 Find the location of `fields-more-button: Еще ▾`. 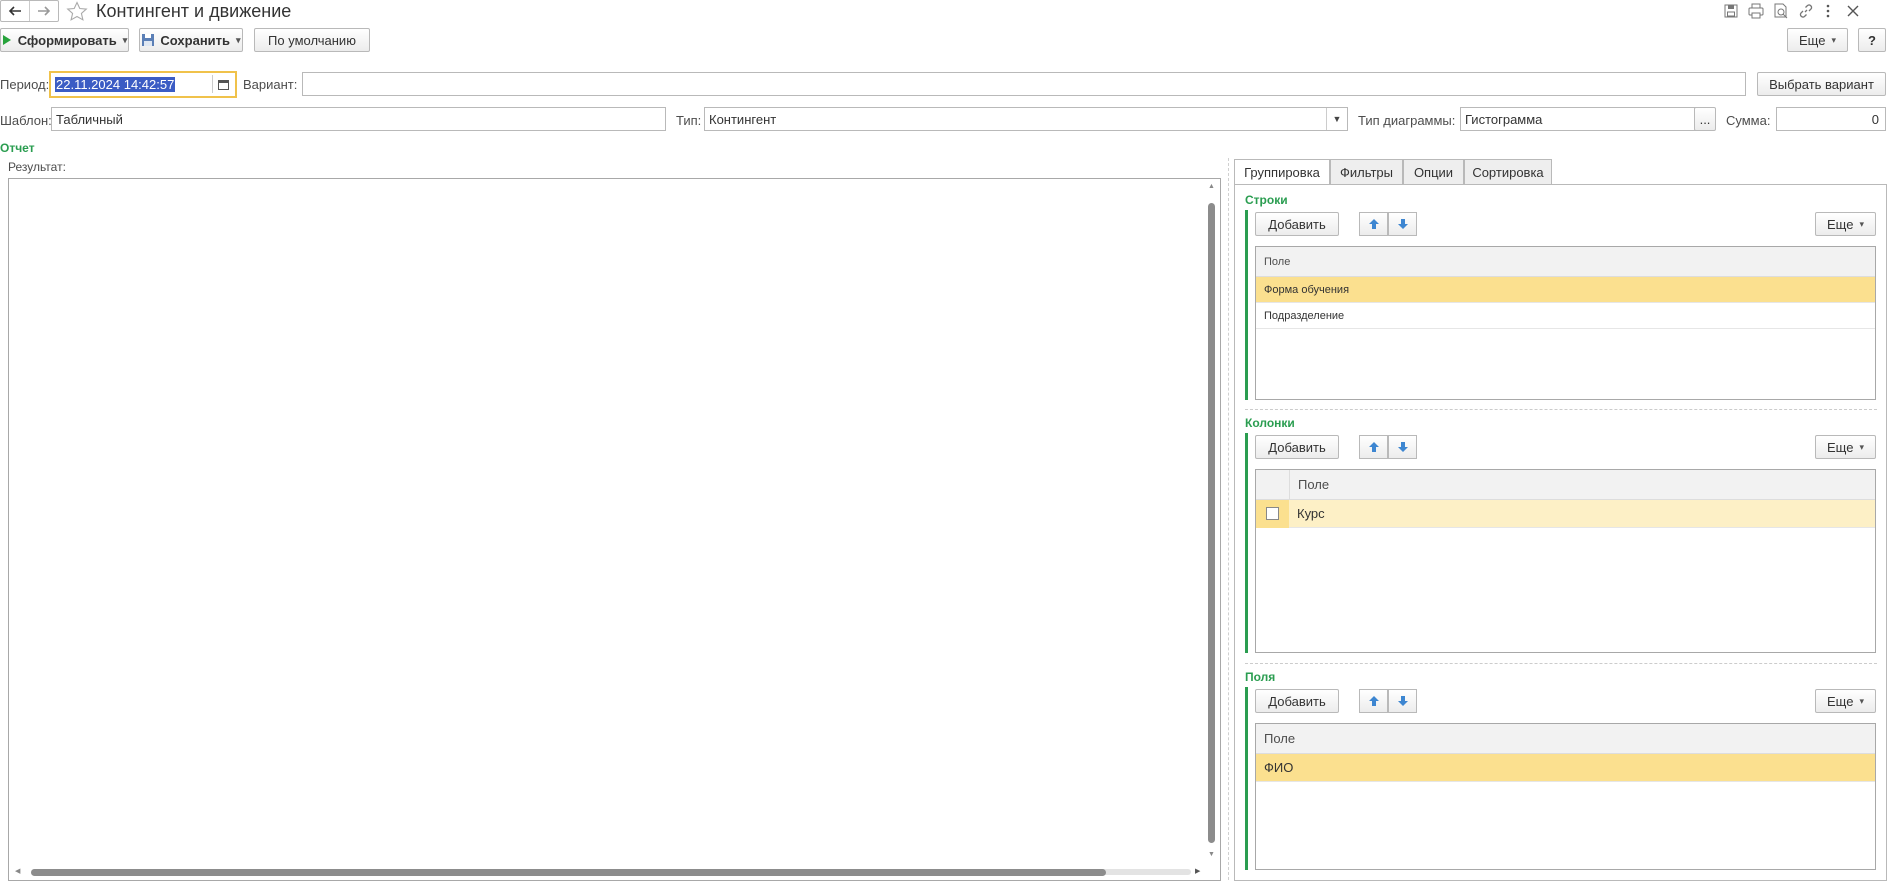

fields-more-button: Еще ▾ is located at coordinates (1845, 701).